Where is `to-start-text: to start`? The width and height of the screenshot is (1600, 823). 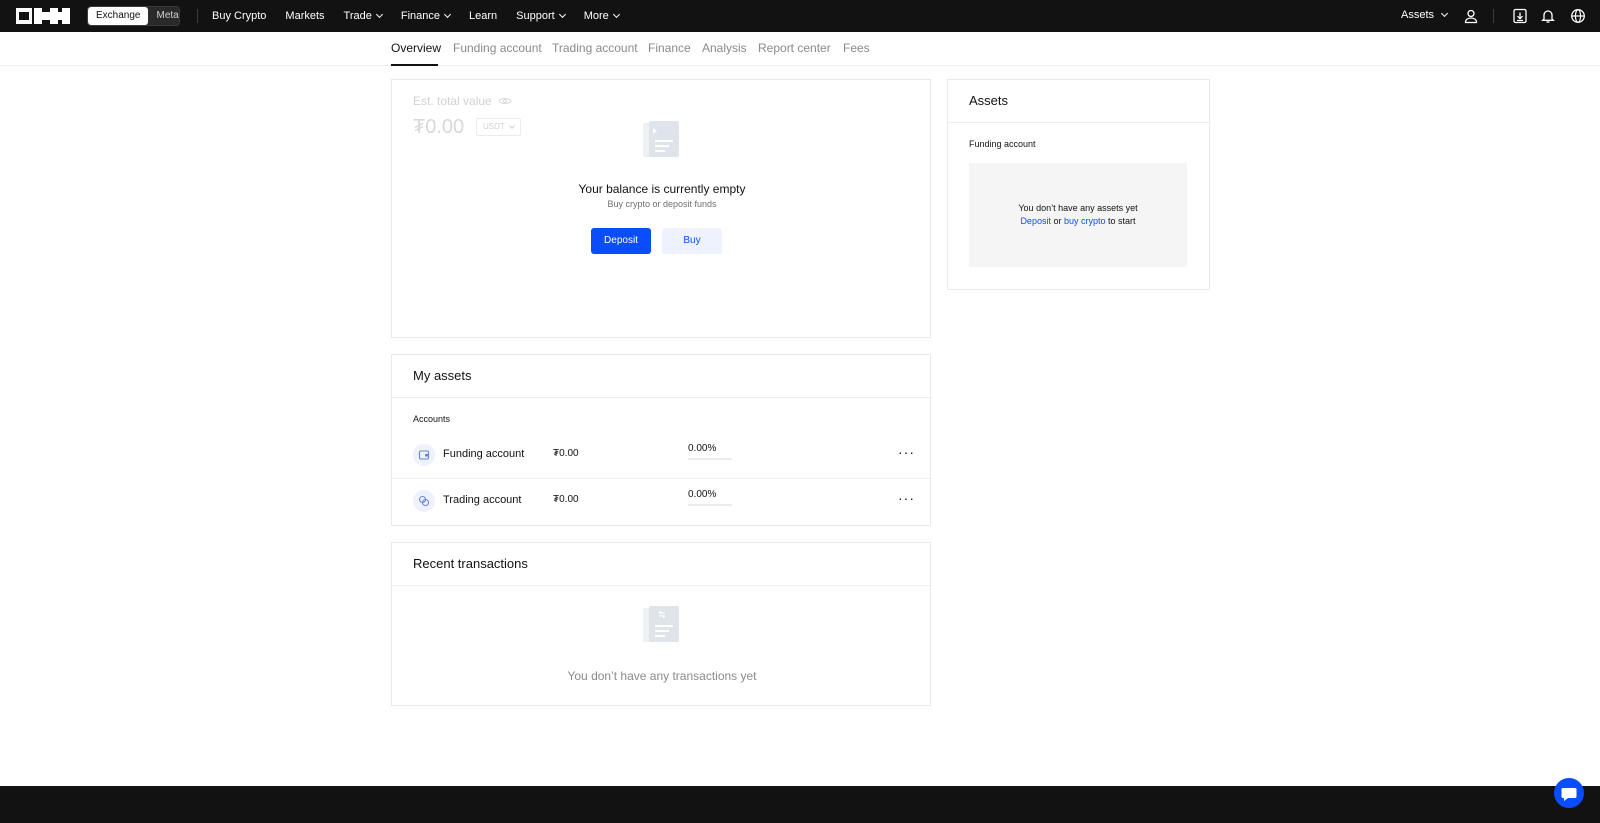 to-start-text: to start is located at coordinates (1122, 221).